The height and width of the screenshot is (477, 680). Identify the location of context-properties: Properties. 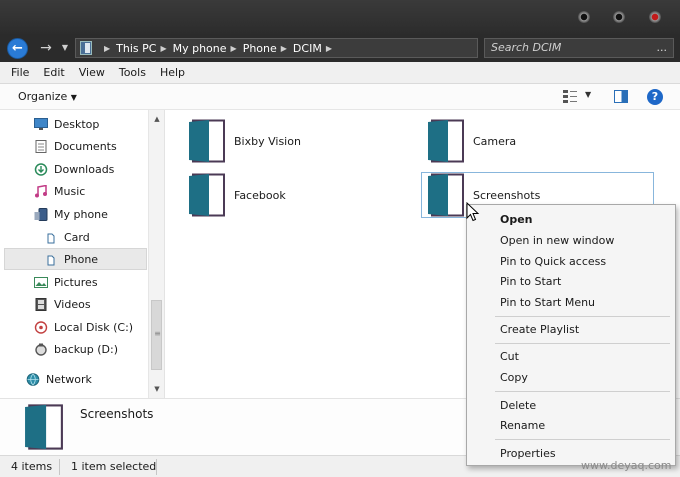
(528, 453).